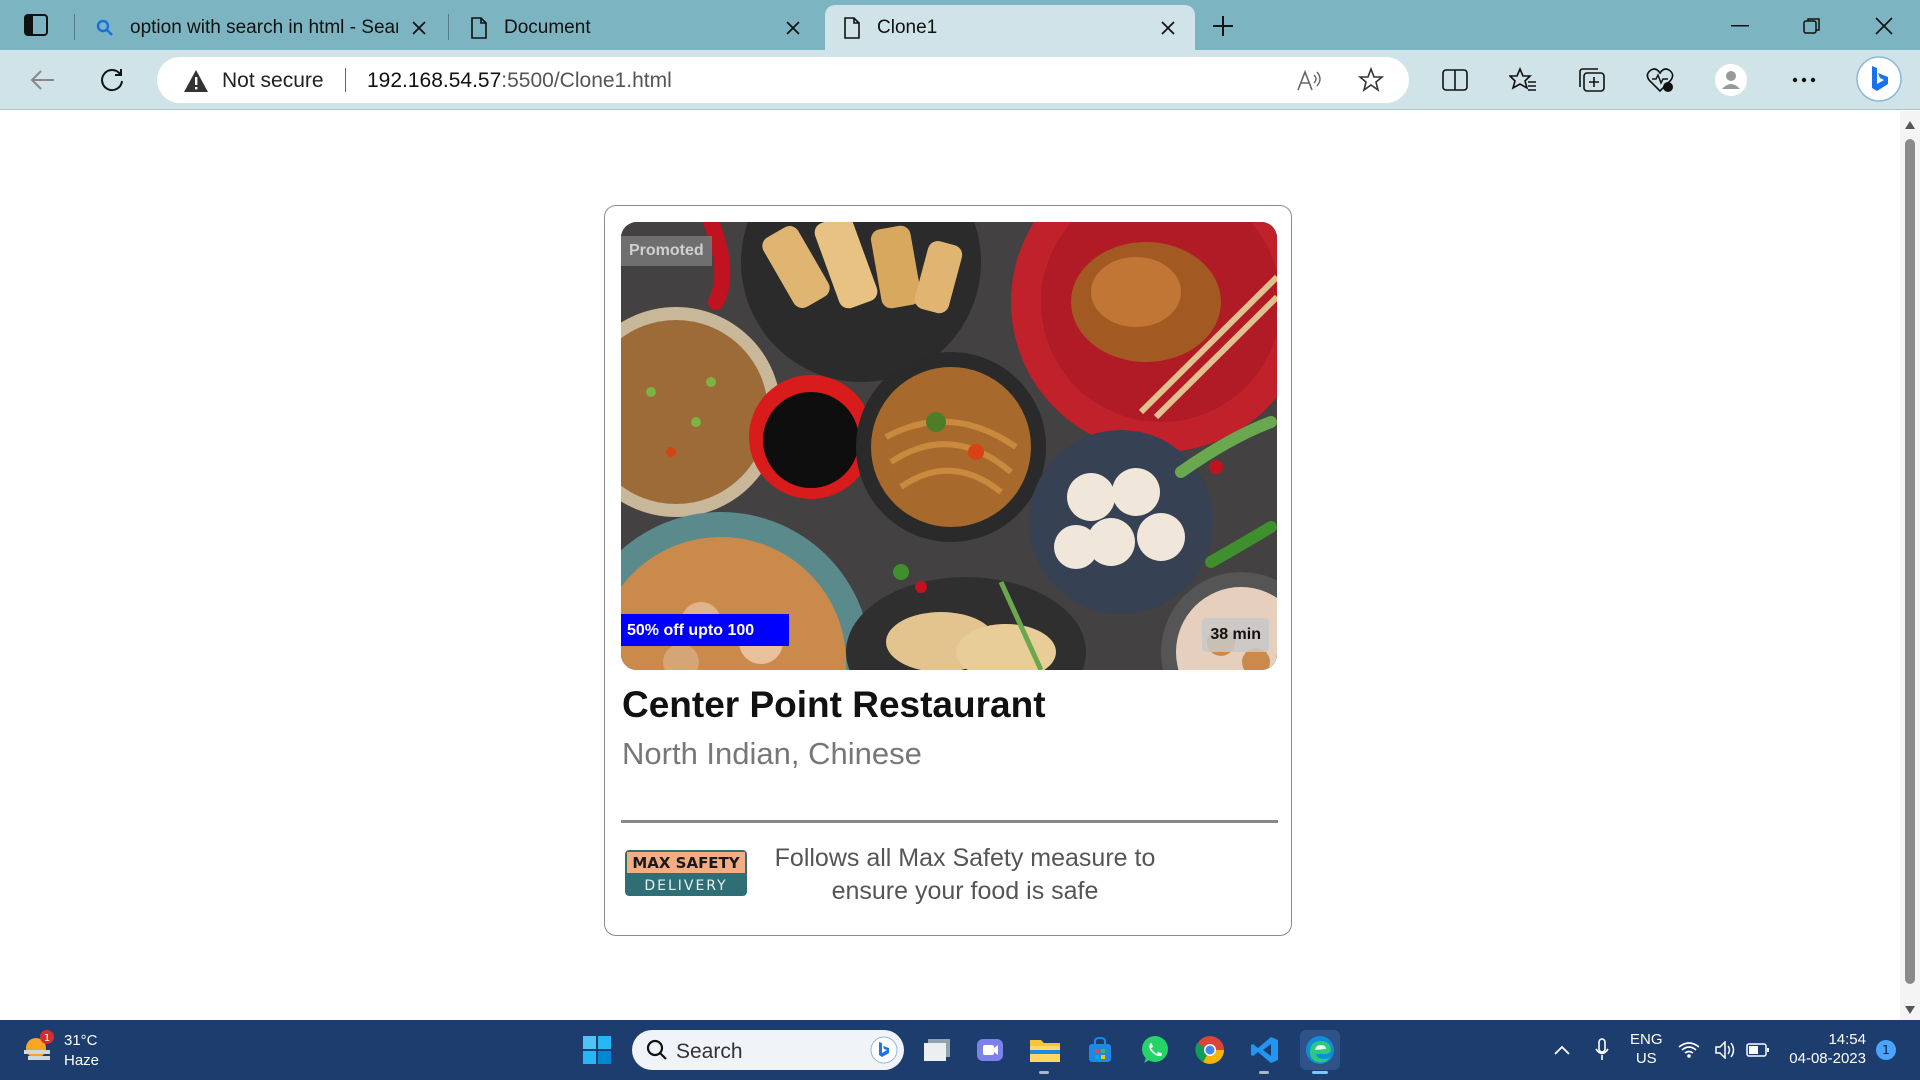 This screenshot has width=1920, height=1080. What do you see at coordinates (1804, 80) in the screenshot?
I see `more-options-icon` at bounding box center [1804, 80].